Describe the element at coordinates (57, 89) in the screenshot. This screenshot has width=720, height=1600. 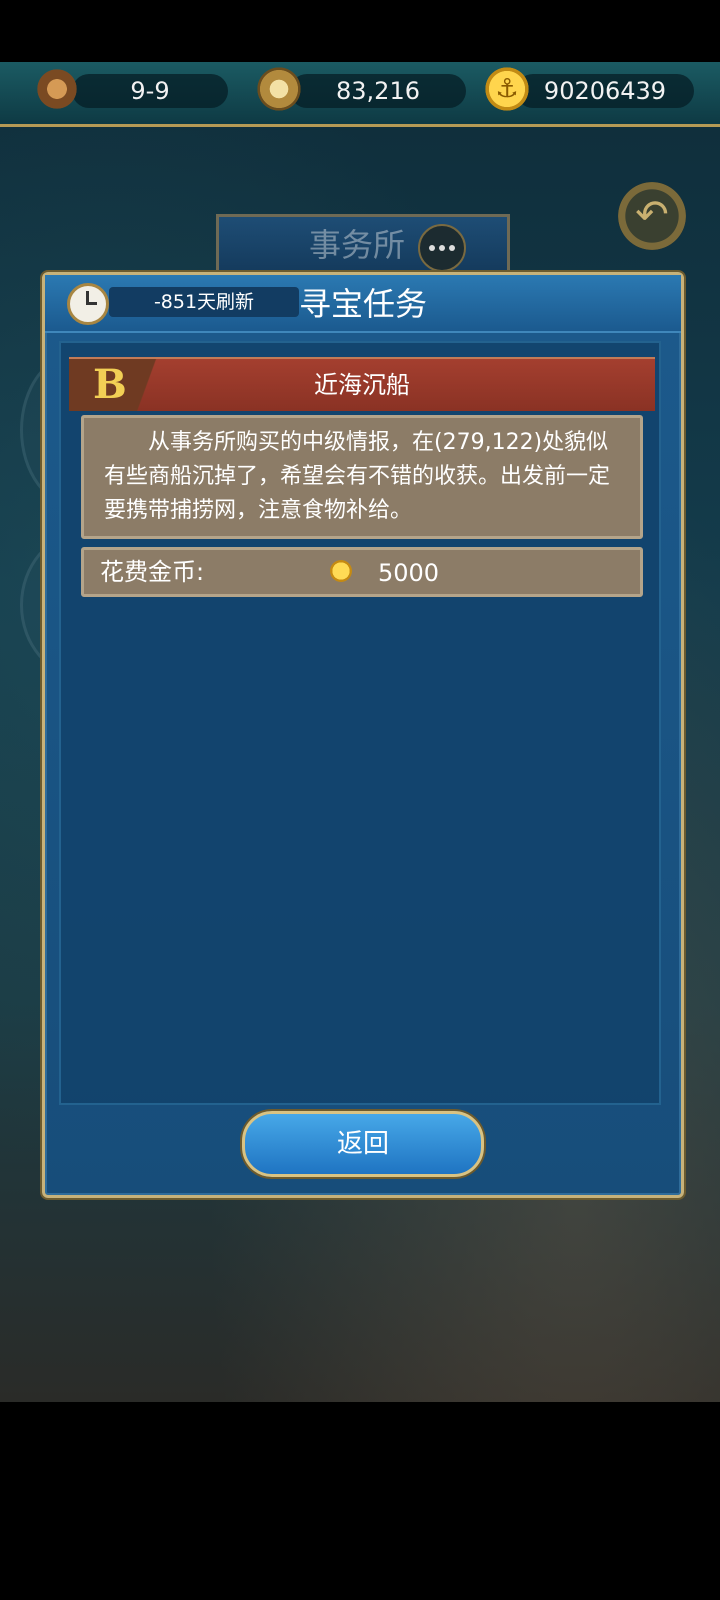
I see `hourglass-icon` at that location.